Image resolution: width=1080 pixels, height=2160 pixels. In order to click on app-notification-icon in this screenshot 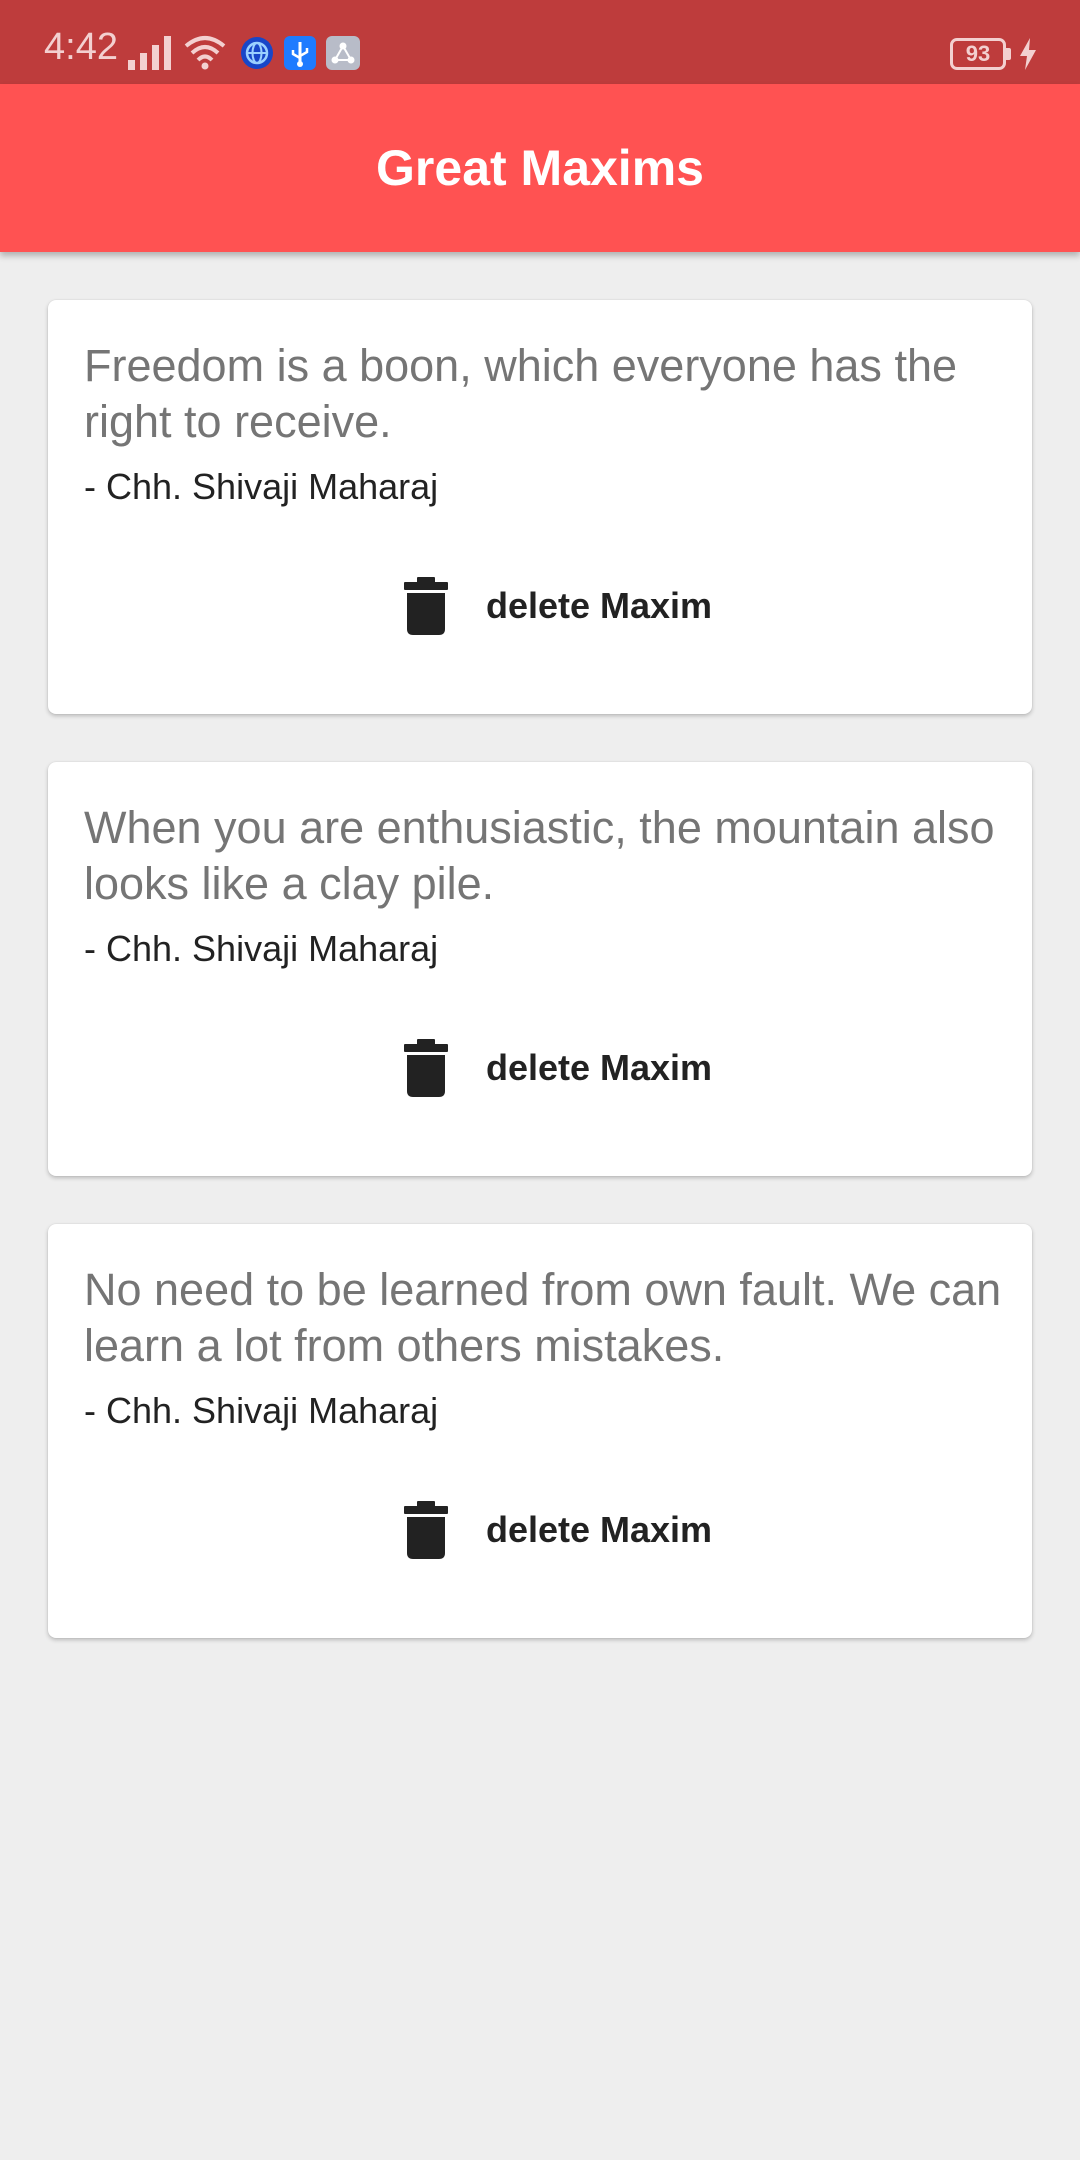, I will do `click(343, 53)`.